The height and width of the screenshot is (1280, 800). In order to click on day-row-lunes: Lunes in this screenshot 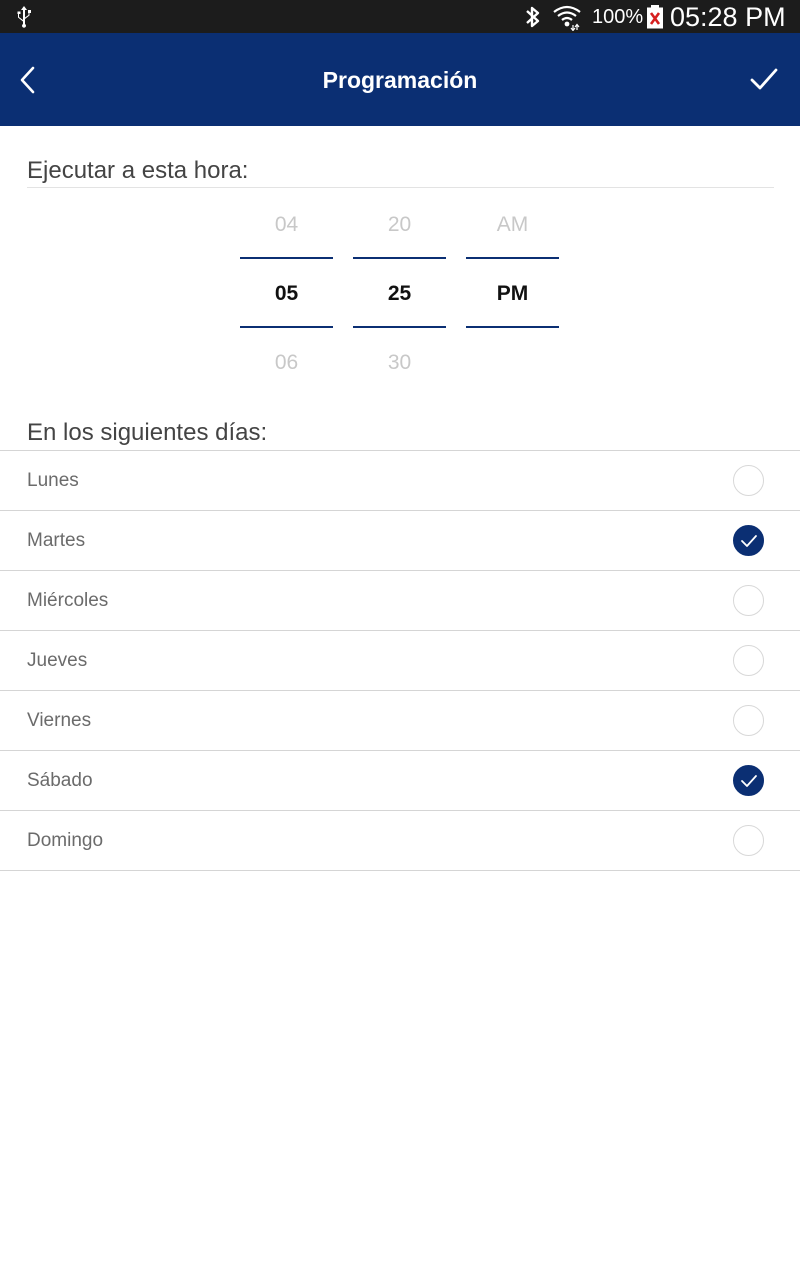, I will do `click(400, 480)`.